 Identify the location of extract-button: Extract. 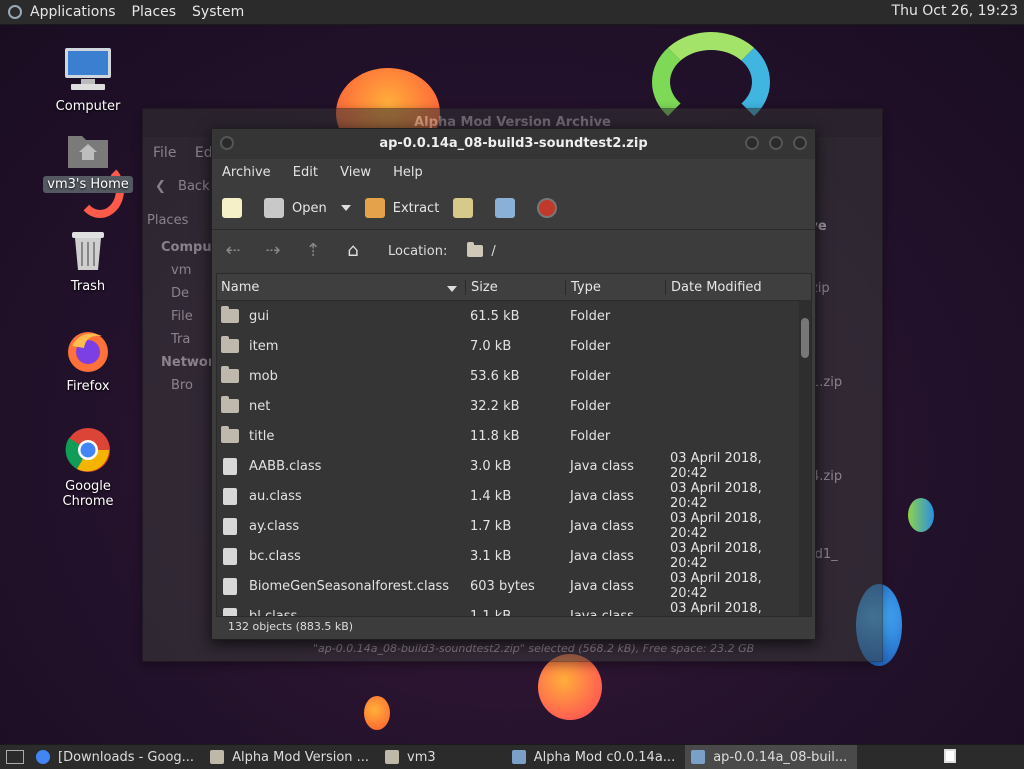
(401, 208).